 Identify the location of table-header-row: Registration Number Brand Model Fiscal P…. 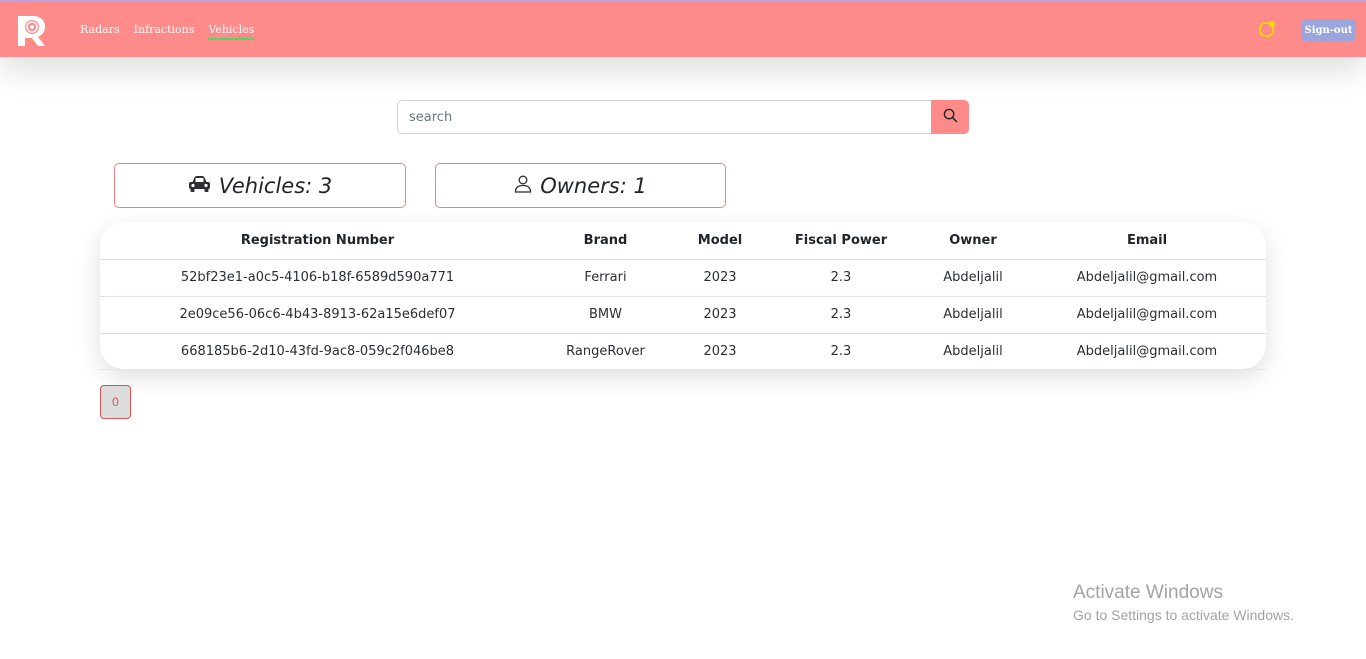
(683, 241).